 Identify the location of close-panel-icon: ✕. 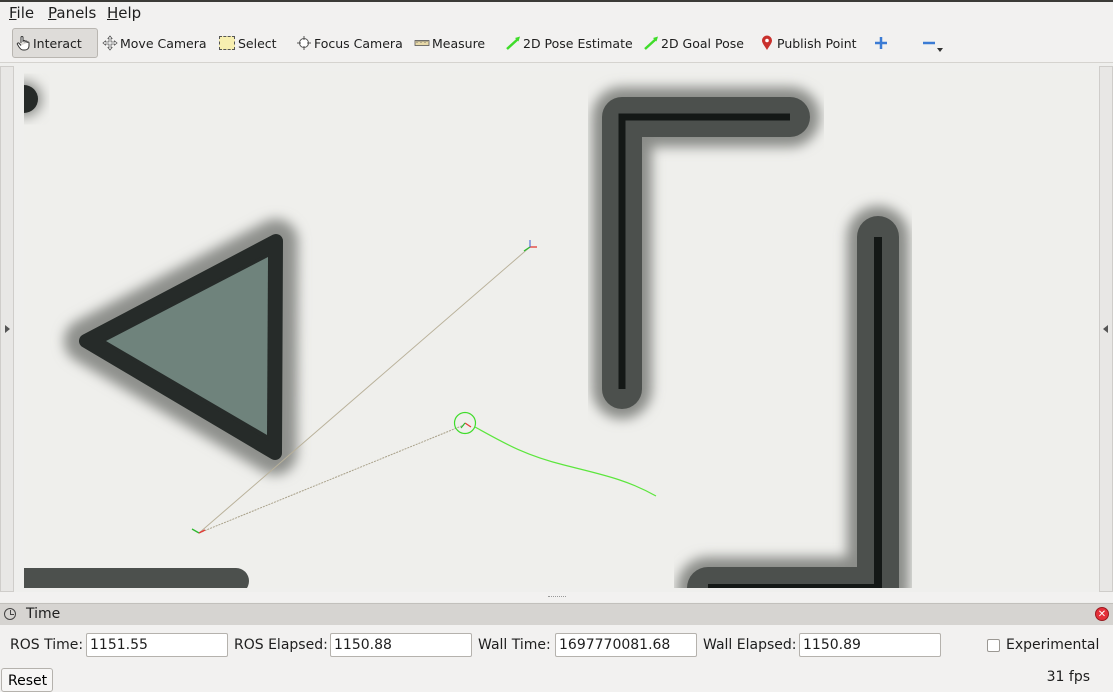
(1102, 614).